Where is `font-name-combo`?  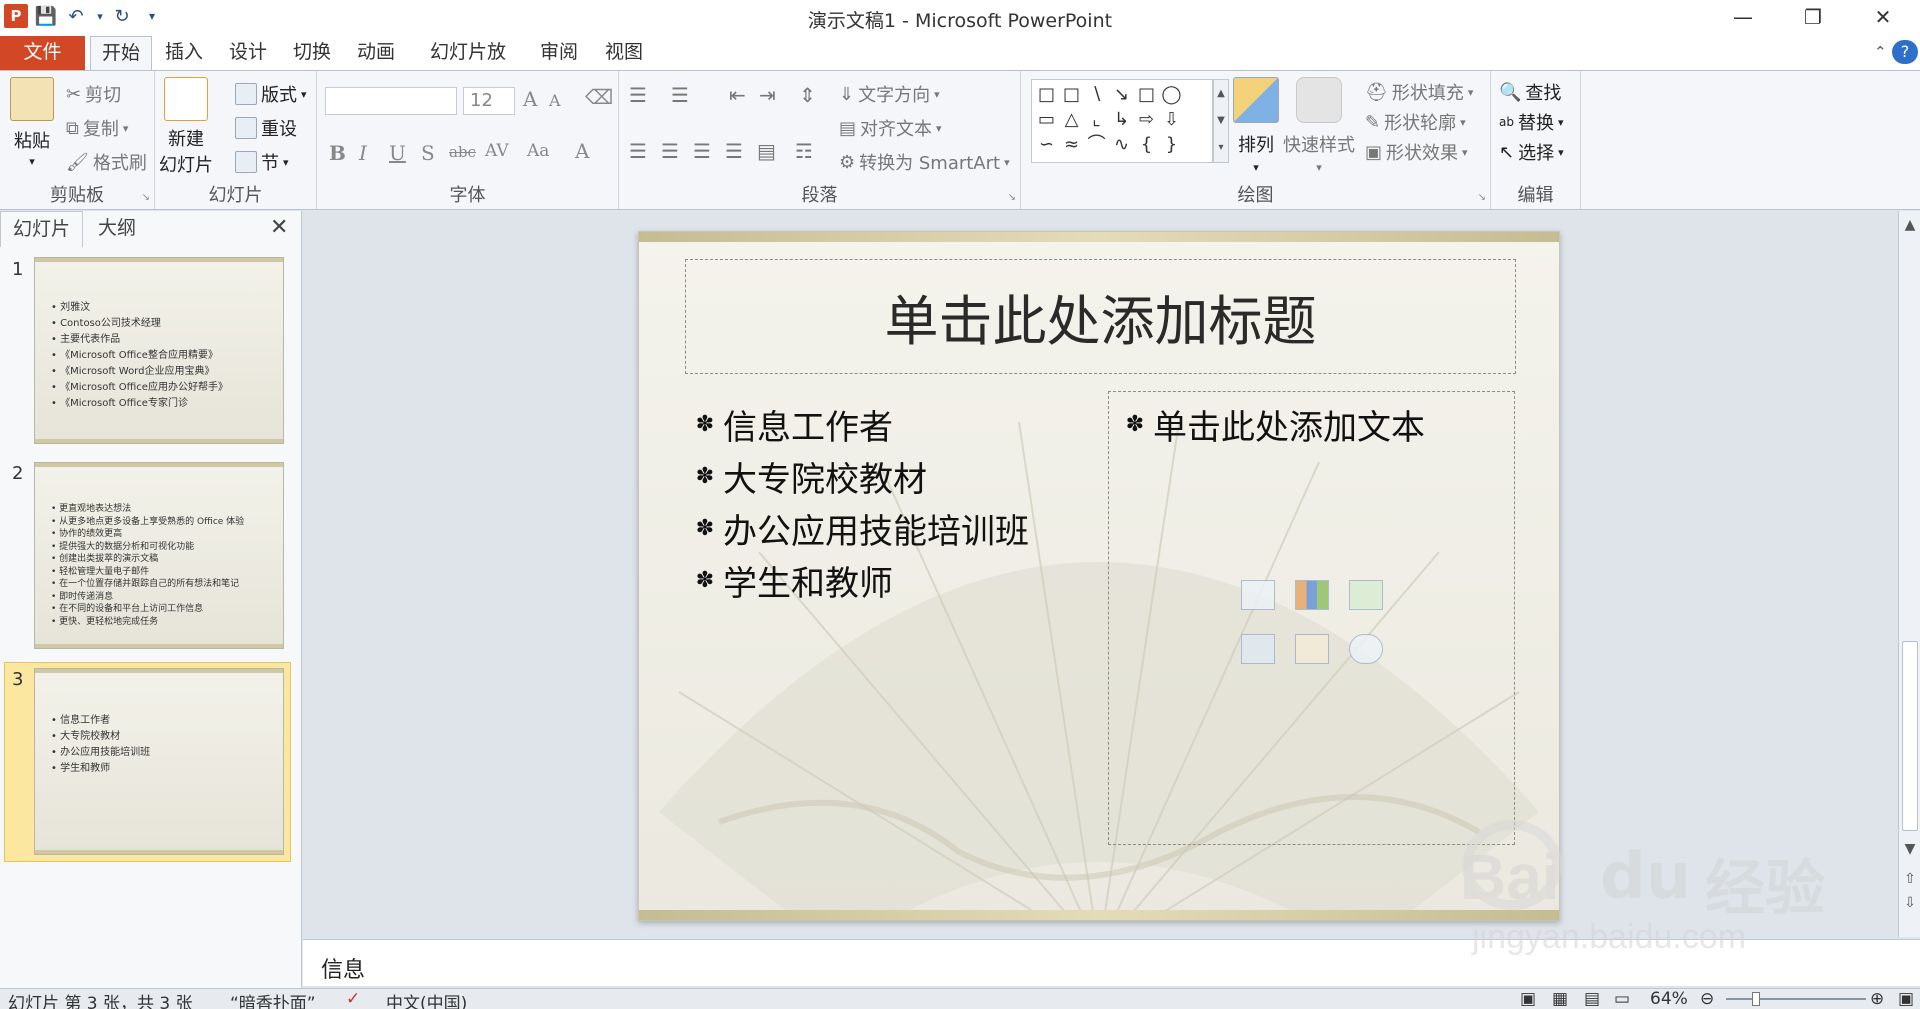
font-name-combo is located at coordinates (391, 101).